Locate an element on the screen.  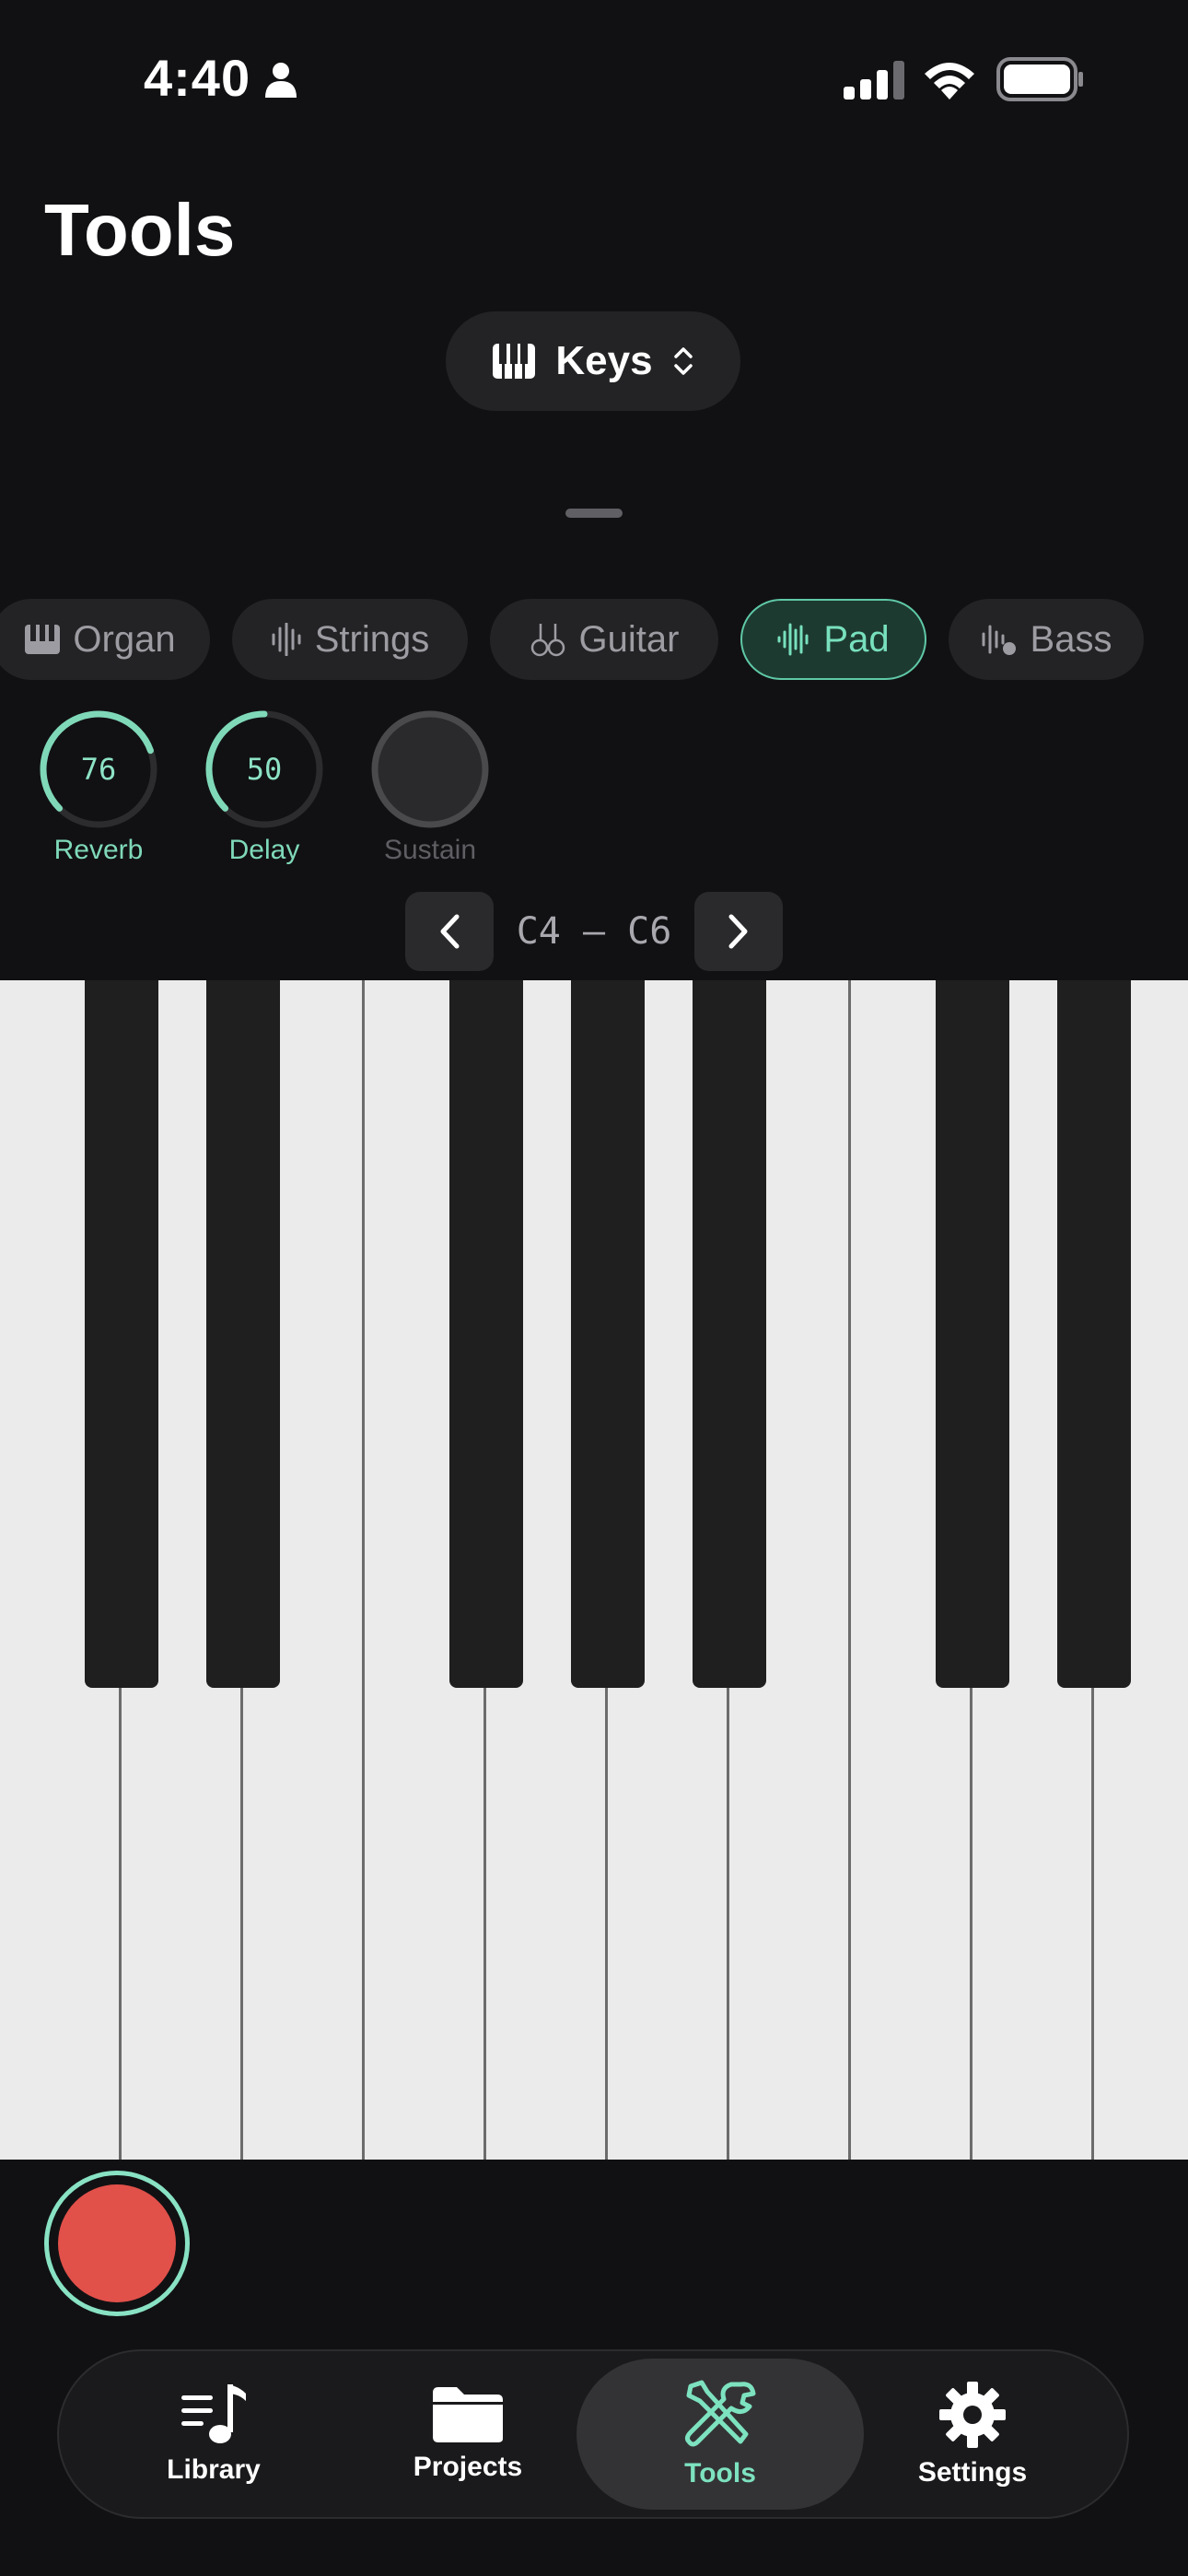
tone-chip-strings: Strings is located at coordinates (350, 639).